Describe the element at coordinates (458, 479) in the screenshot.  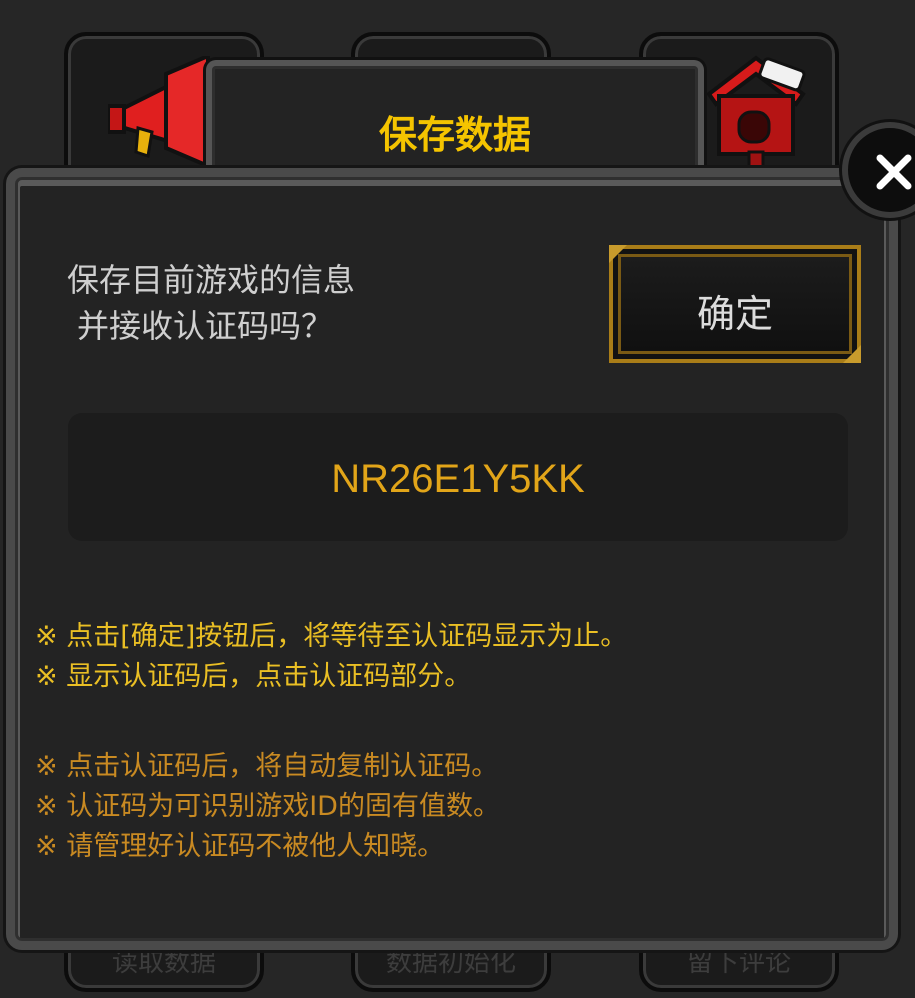
I see `auth-code: NR26E1Y5KK` at that location.